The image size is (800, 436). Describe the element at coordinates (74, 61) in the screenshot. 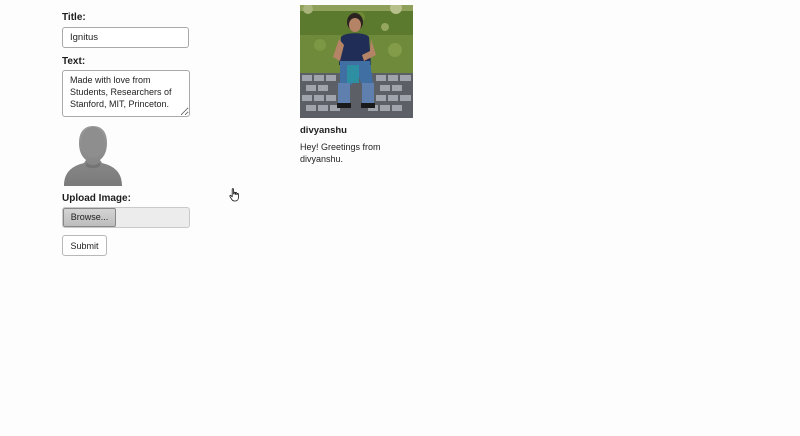

I see `text-label: Text:` at that location.